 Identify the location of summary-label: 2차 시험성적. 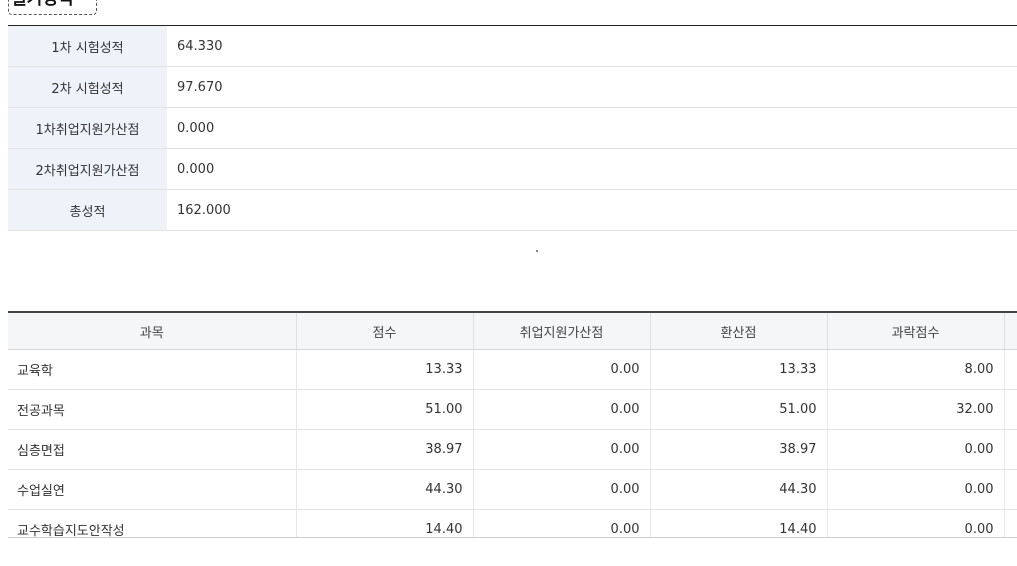
(87, 87).